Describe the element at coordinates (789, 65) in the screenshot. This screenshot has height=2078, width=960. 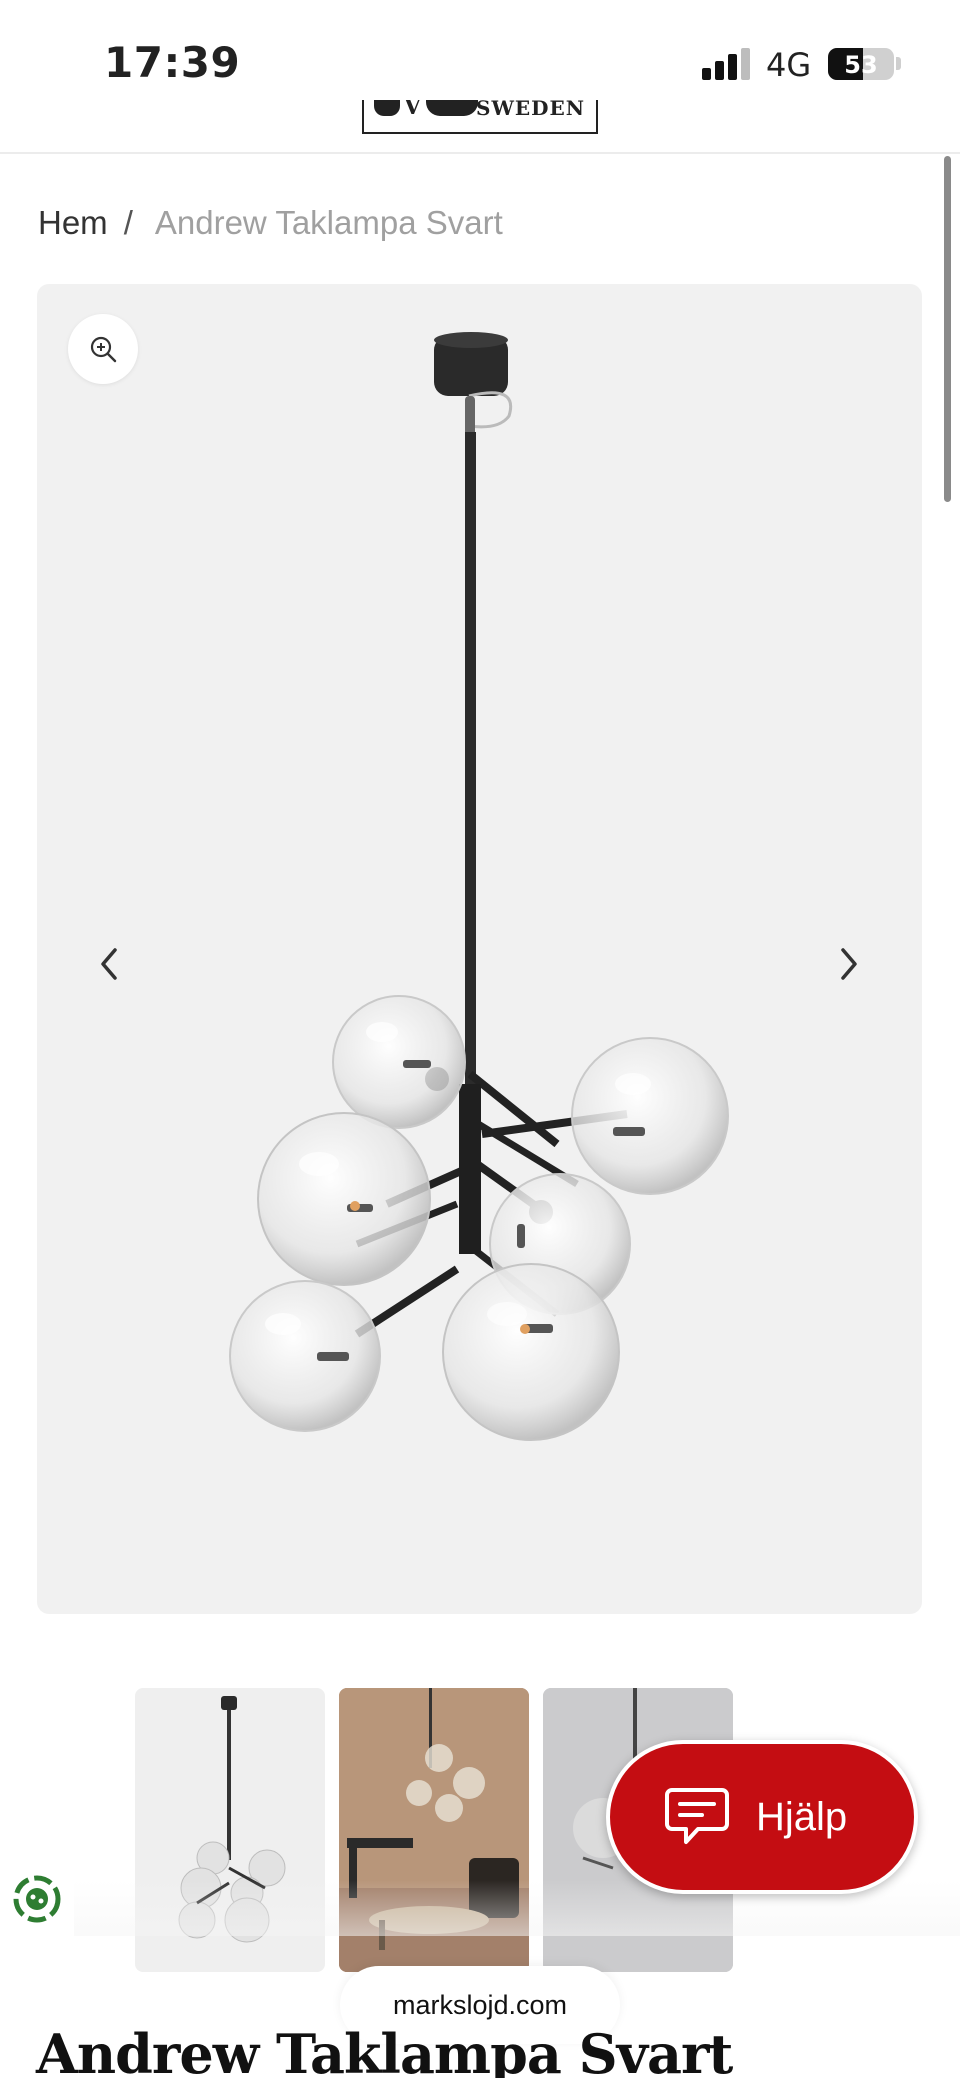
I see `network-label: 4G` at that location.